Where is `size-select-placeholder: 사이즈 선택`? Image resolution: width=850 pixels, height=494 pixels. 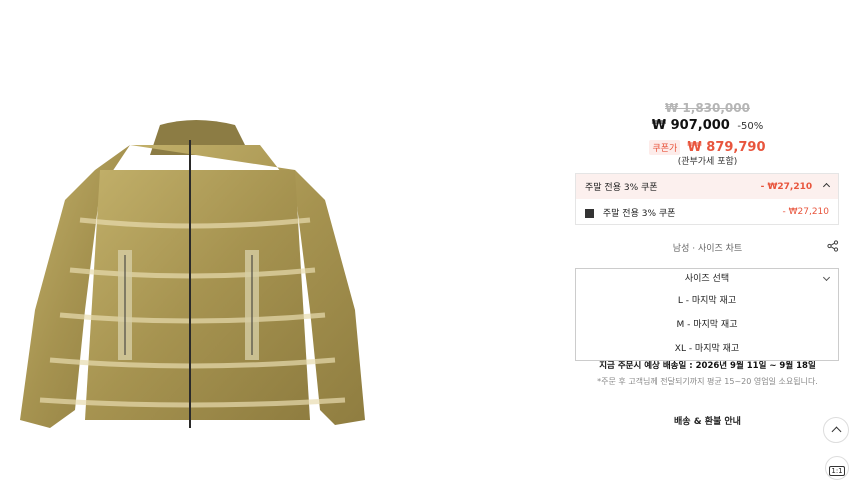
size-select-placeholder: 사이즈 선택 is located at coordinates (707, 279).